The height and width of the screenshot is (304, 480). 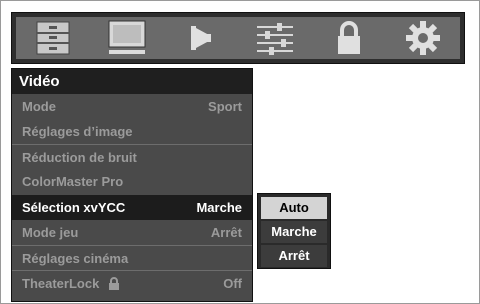 What do you see at coordinates (294, 208) in the screenshot?
I see `option-auto: Auto` at bounding box center [294, 208].